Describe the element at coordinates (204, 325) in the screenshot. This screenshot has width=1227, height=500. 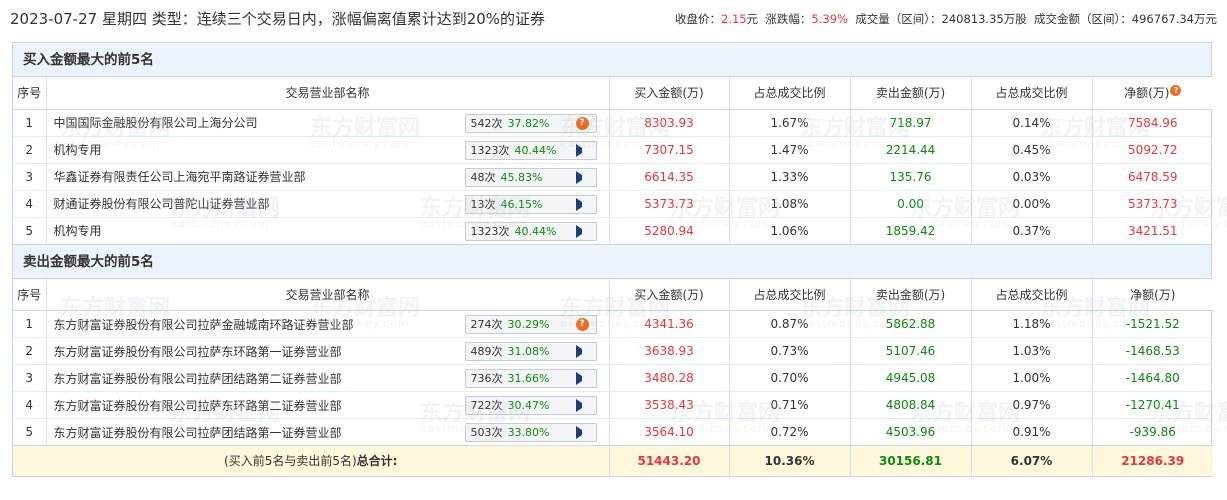
I see `broker-name-link: 东方财富证券股份有限公司拉萨金融城南环路证券营业部` at that location.